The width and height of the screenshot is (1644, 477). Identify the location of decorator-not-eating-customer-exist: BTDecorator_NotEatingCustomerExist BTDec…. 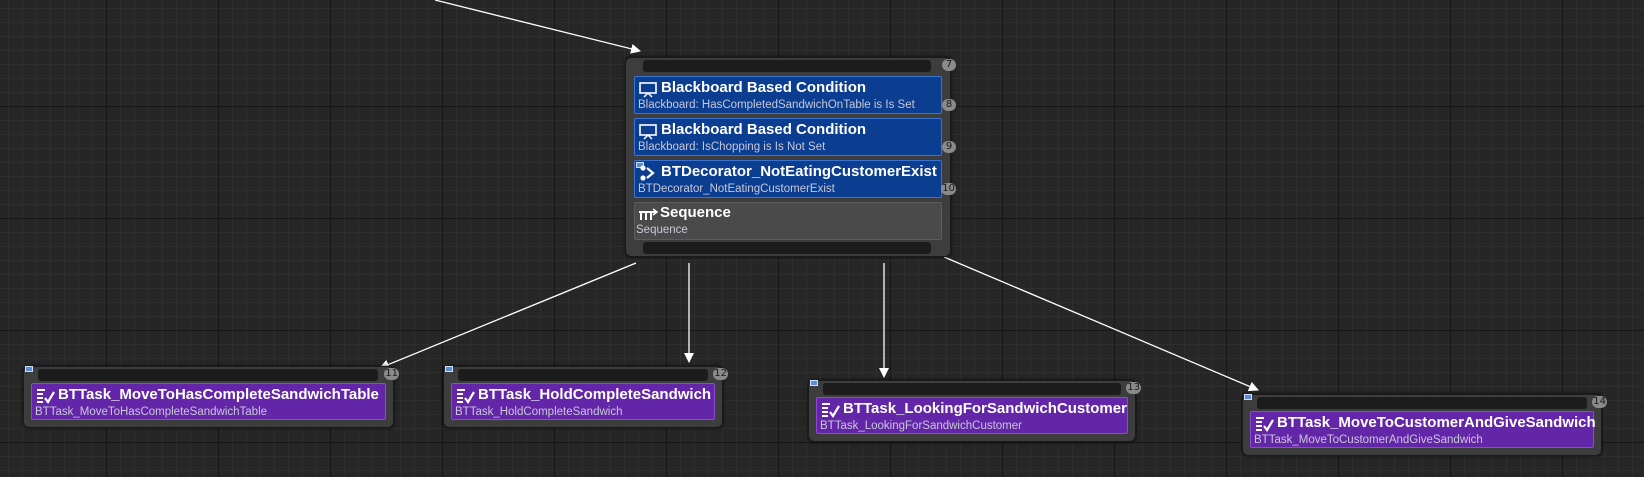
(788, 179).